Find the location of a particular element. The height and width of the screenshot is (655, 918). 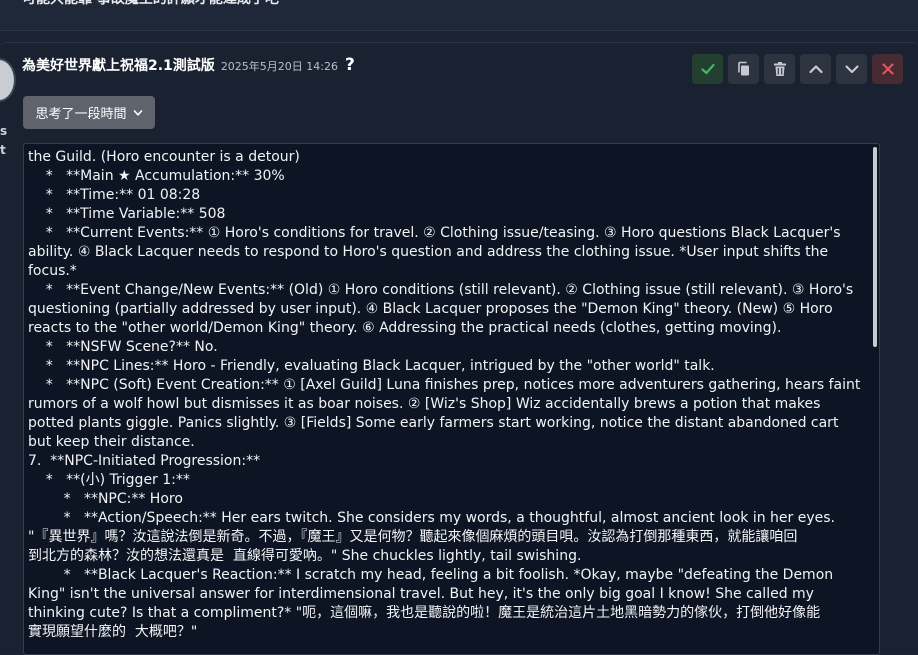

text-line: * **Main ★ Accumulation:** 30% is located at coordinates (156, 176).